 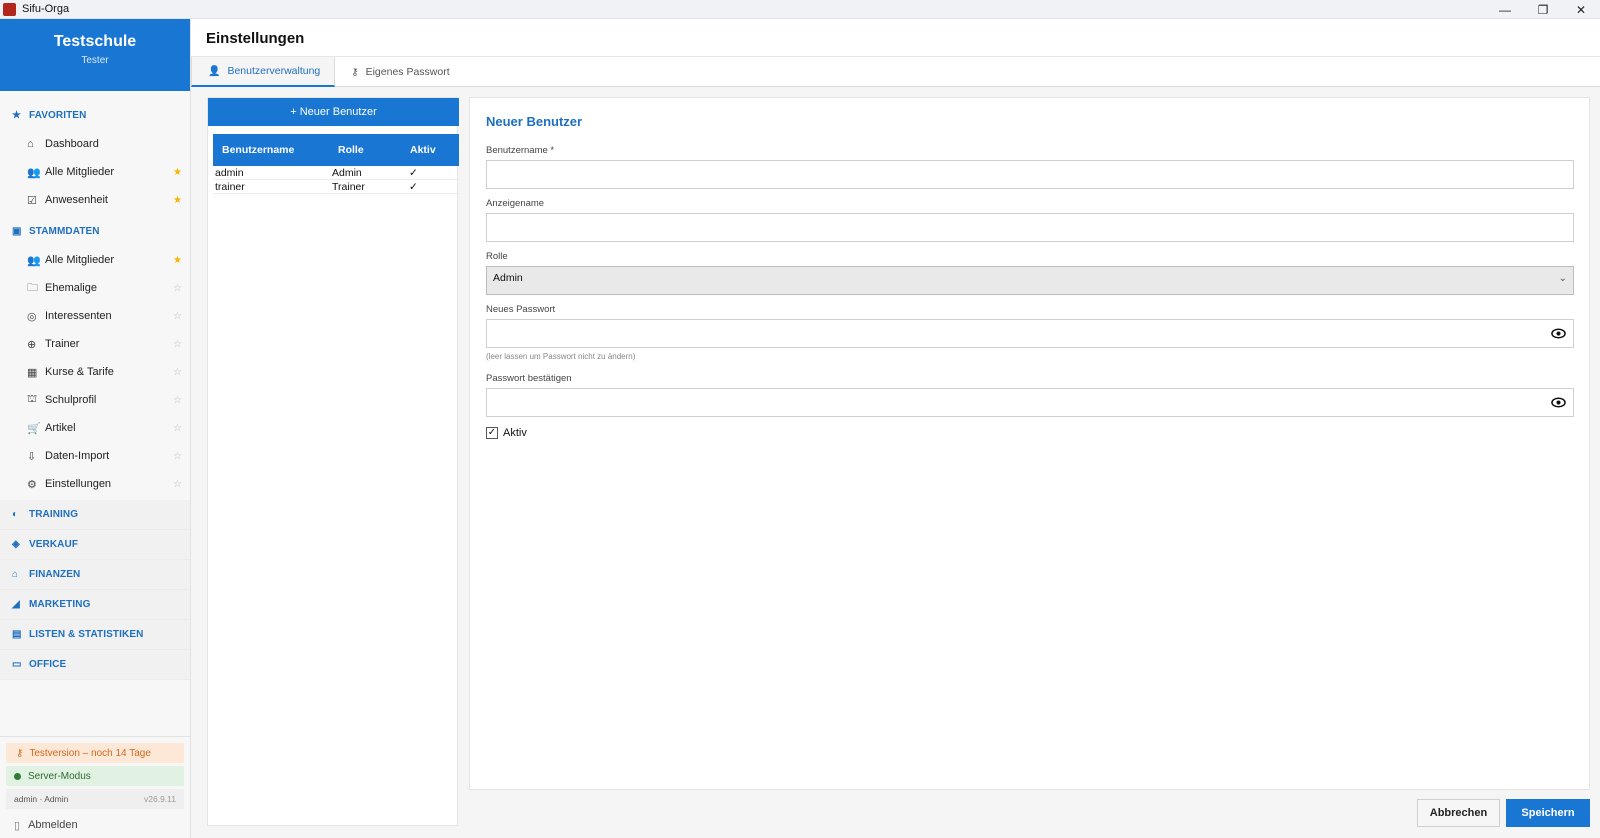 I want to click on logout-button: ▯ Abmelden, so click(x=95, y=825).